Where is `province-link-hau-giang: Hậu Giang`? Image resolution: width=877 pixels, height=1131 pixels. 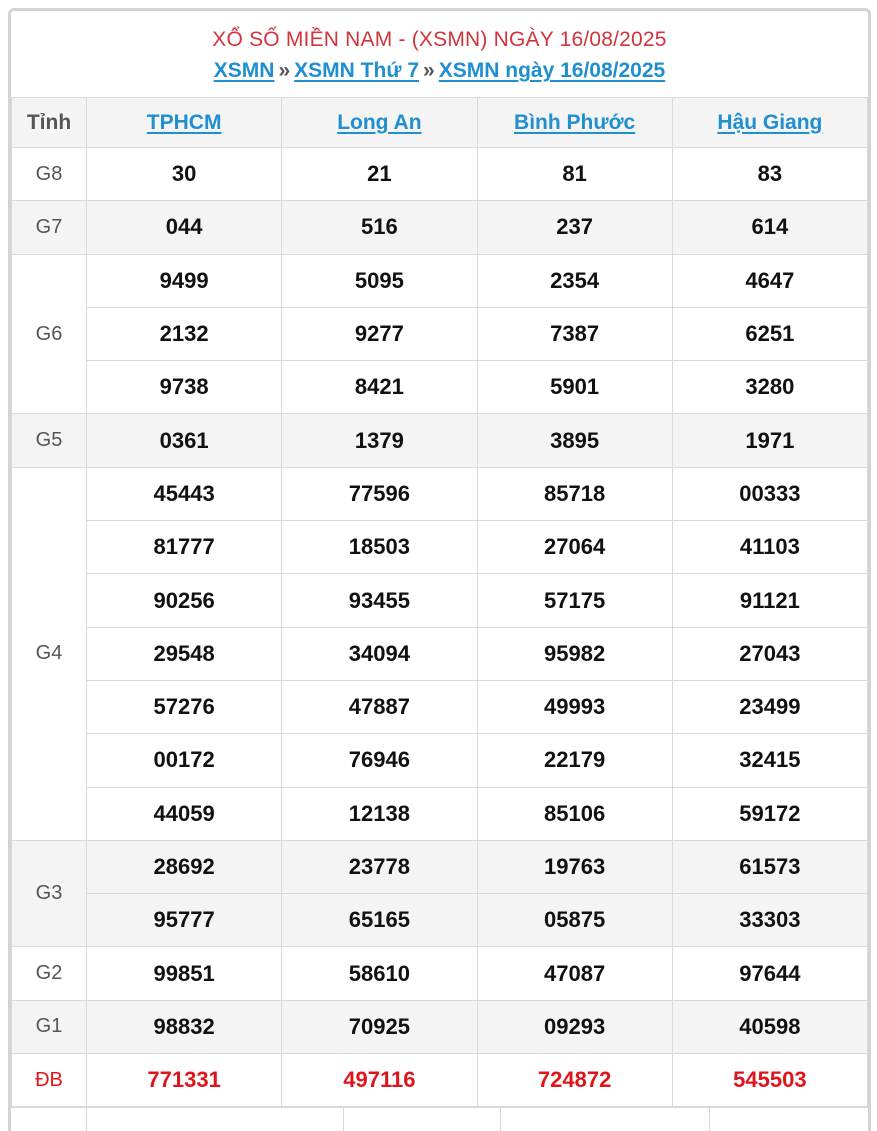 province-link-hau-giang: Hậu Giang is located at coordinates (769, 122).